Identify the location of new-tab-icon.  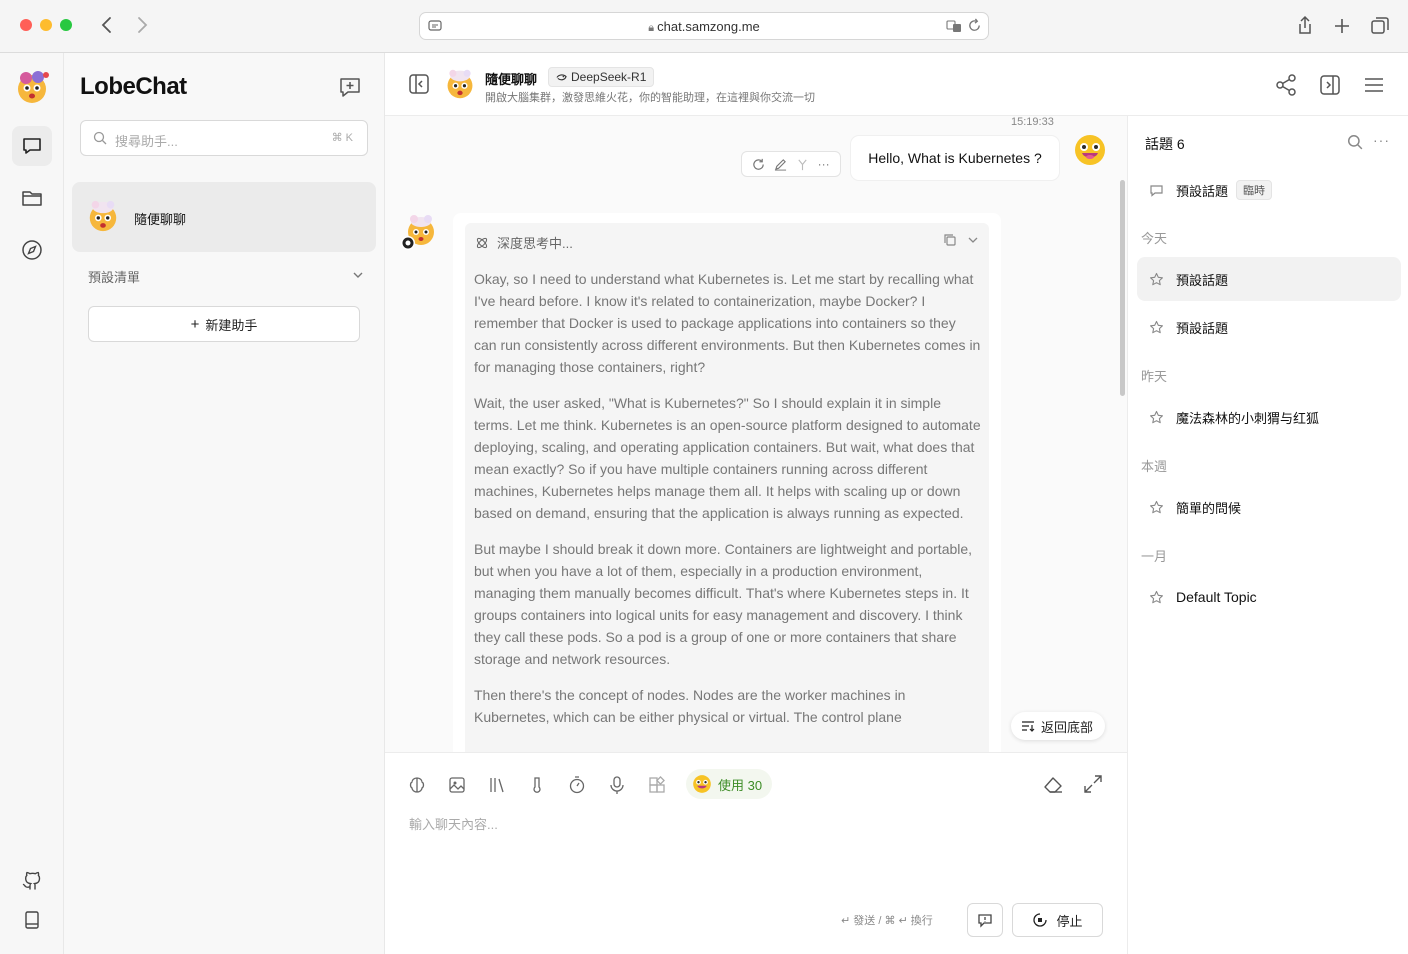
(1342, 26).